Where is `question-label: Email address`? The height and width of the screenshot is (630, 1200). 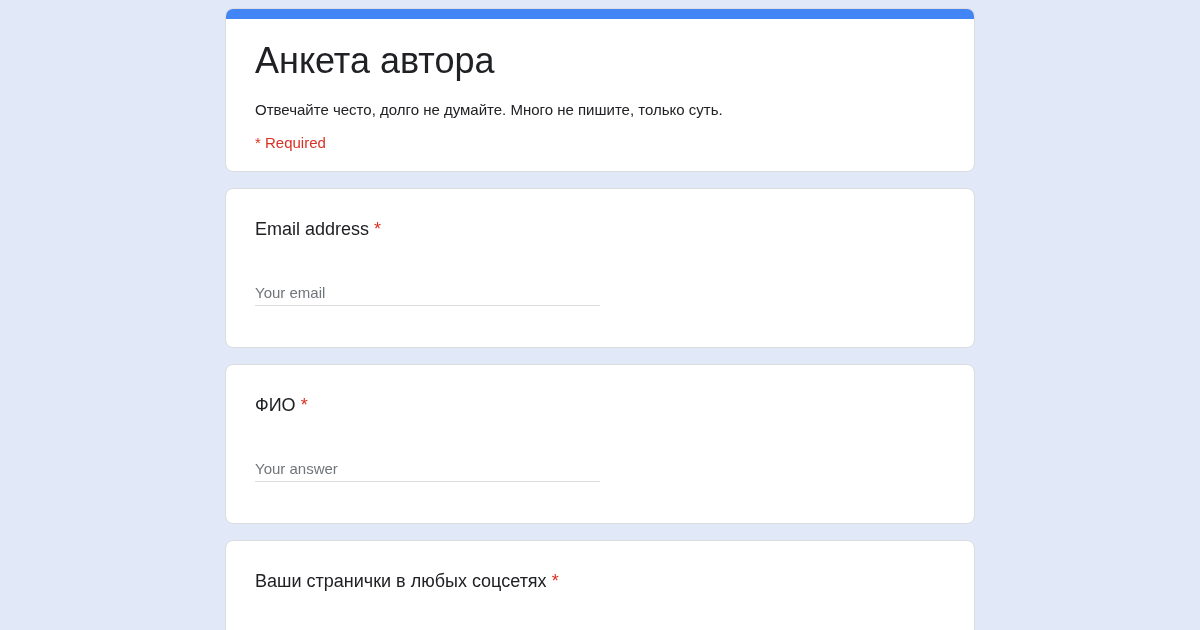 question-label: Email address is located at coordinates (312, 229).